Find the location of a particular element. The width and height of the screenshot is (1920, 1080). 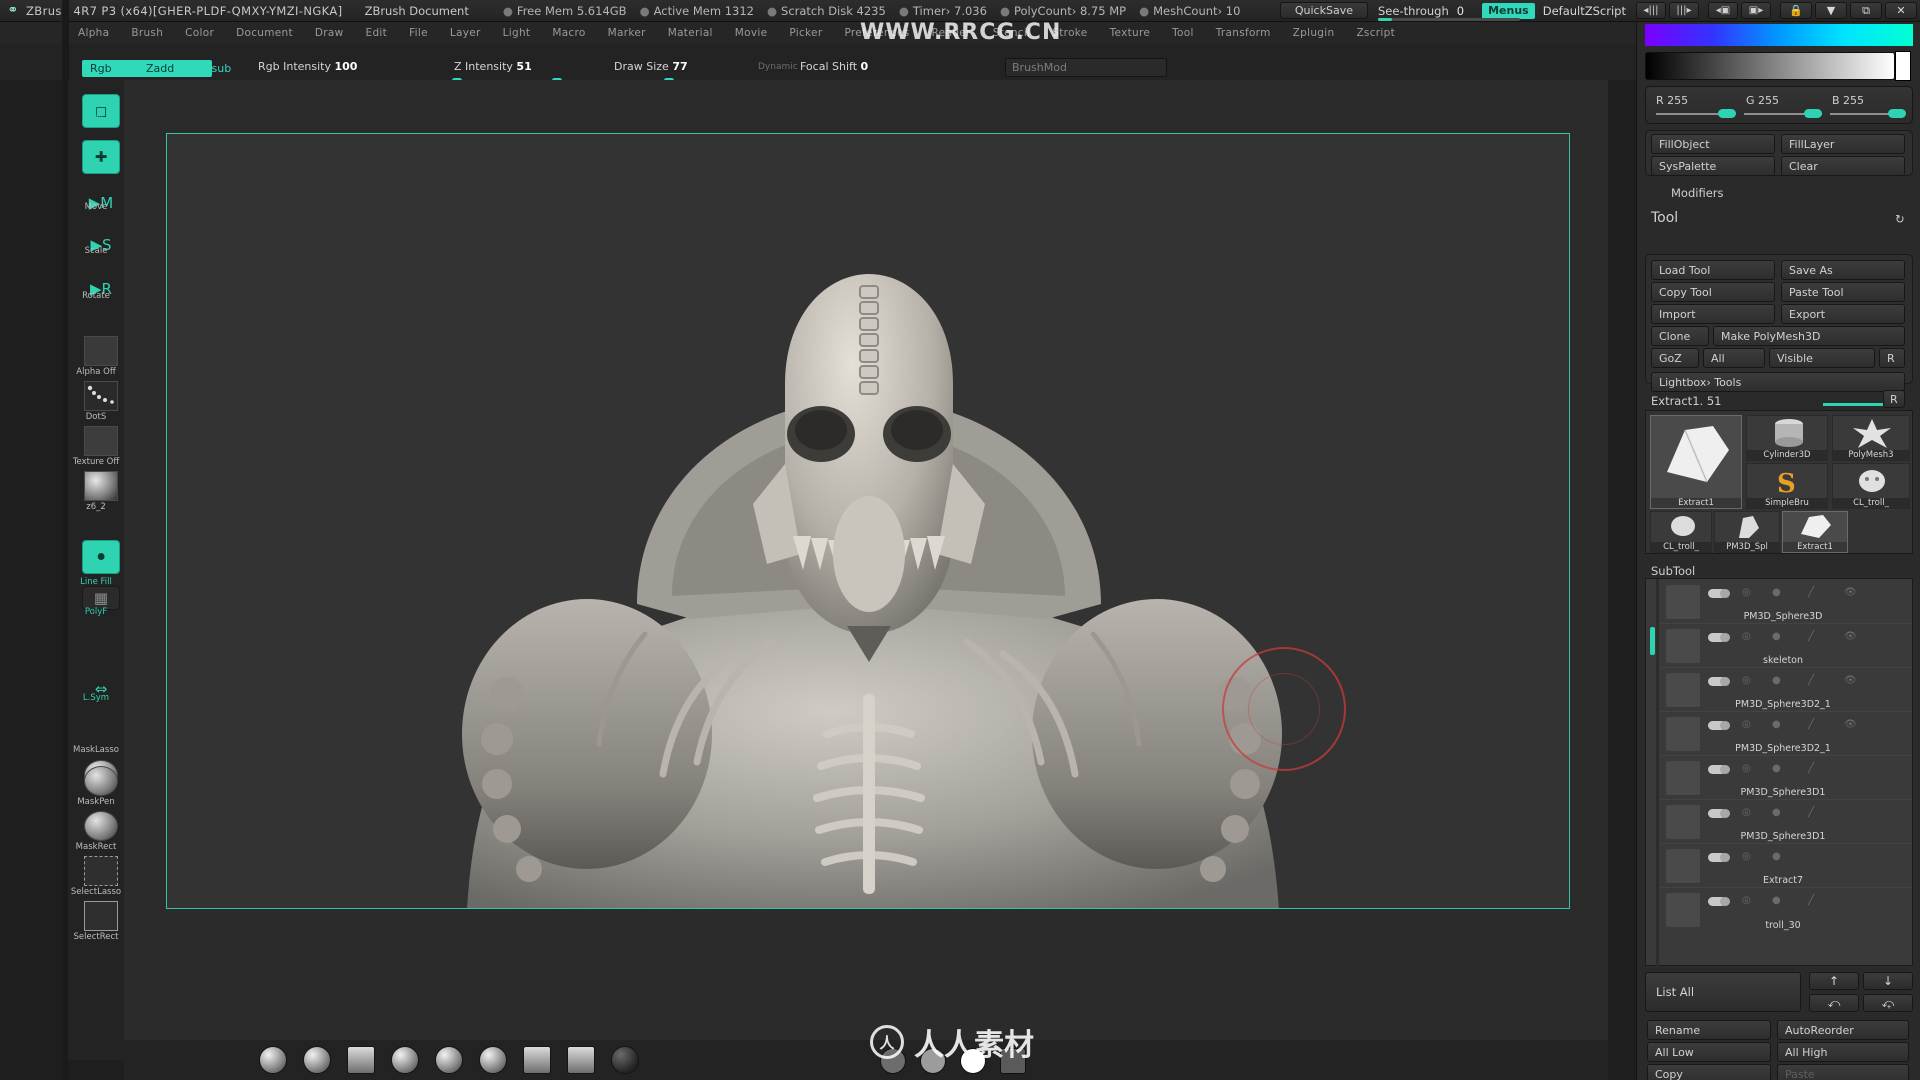

menu-item-file: File is located at coordinates (418, 33).